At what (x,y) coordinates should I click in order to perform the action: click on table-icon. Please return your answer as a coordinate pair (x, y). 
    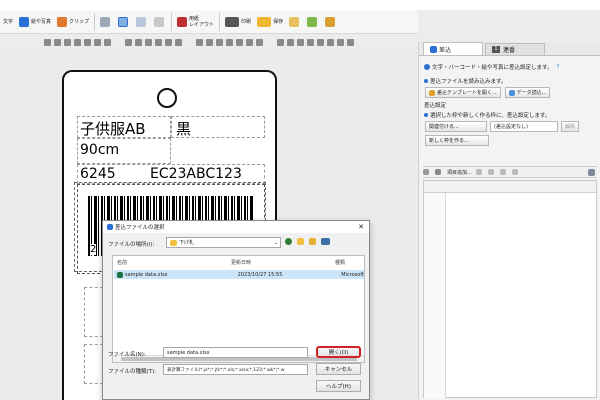
    Looking at the image, I should click on (141, 21).